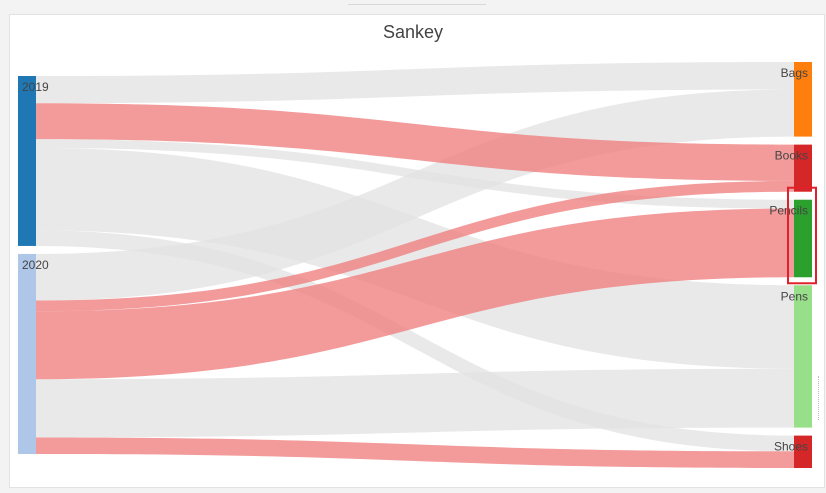  Describe the element at coordinates (415, 403) in the screenshot. I see `link-2020-pens` at that location.